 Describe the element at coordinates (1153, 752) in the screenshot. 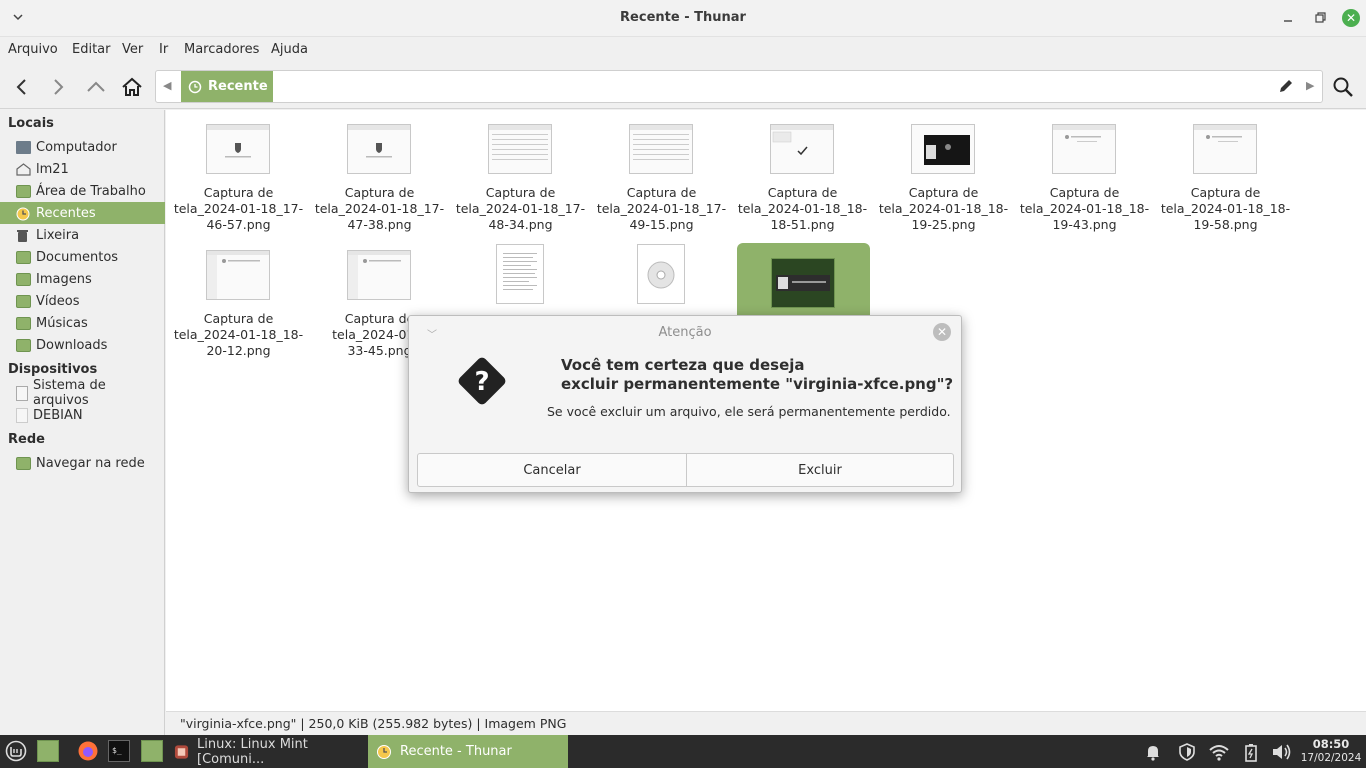

I see `notifications-icon` at that location.